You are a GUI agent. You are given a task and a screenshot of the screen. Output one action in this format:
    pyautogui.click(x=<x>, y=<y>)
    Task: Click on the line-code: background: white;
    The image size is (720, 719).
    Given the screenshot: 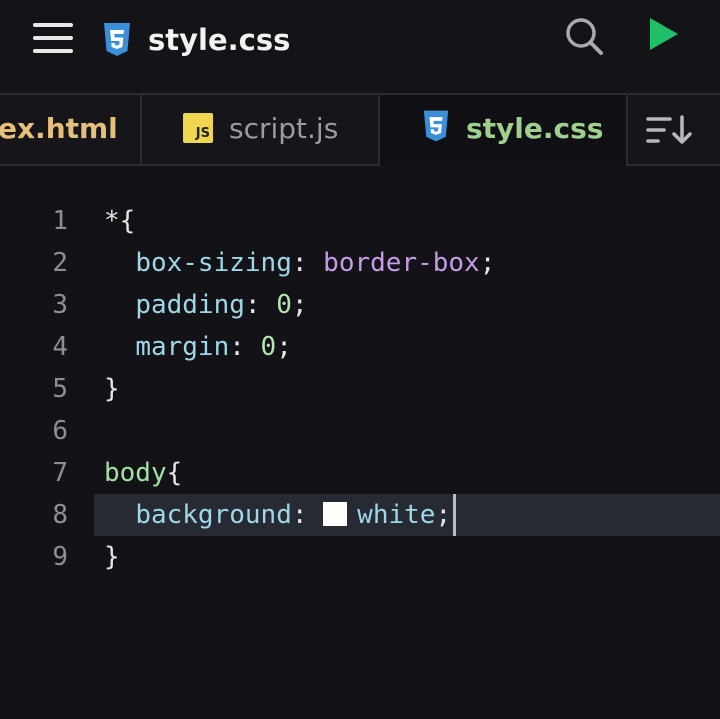 What is the action you would take?
    pyautogui.click(x=280, y=515)
    